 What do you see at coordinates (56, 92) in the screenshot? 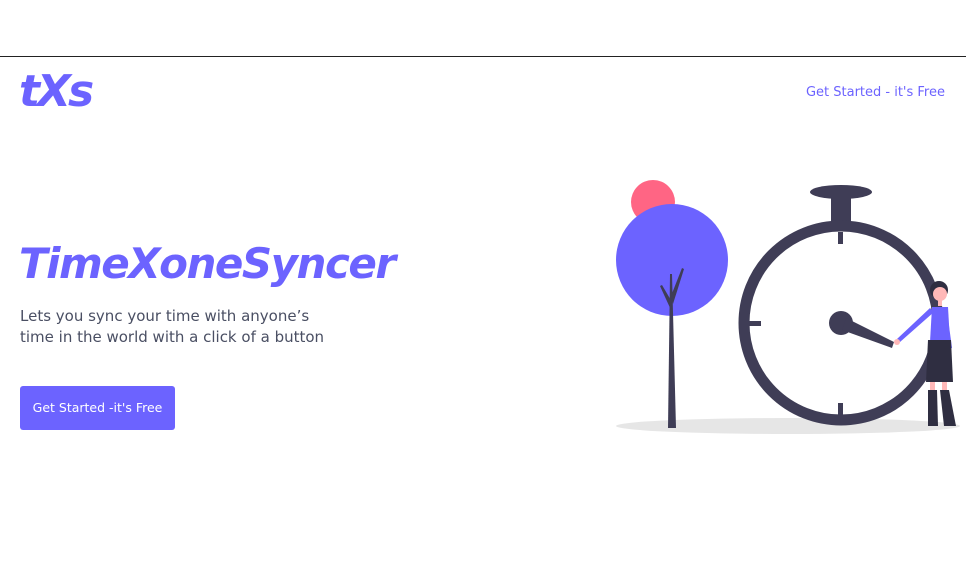
I see `logo: tXs` at bounding box center [56, 92].